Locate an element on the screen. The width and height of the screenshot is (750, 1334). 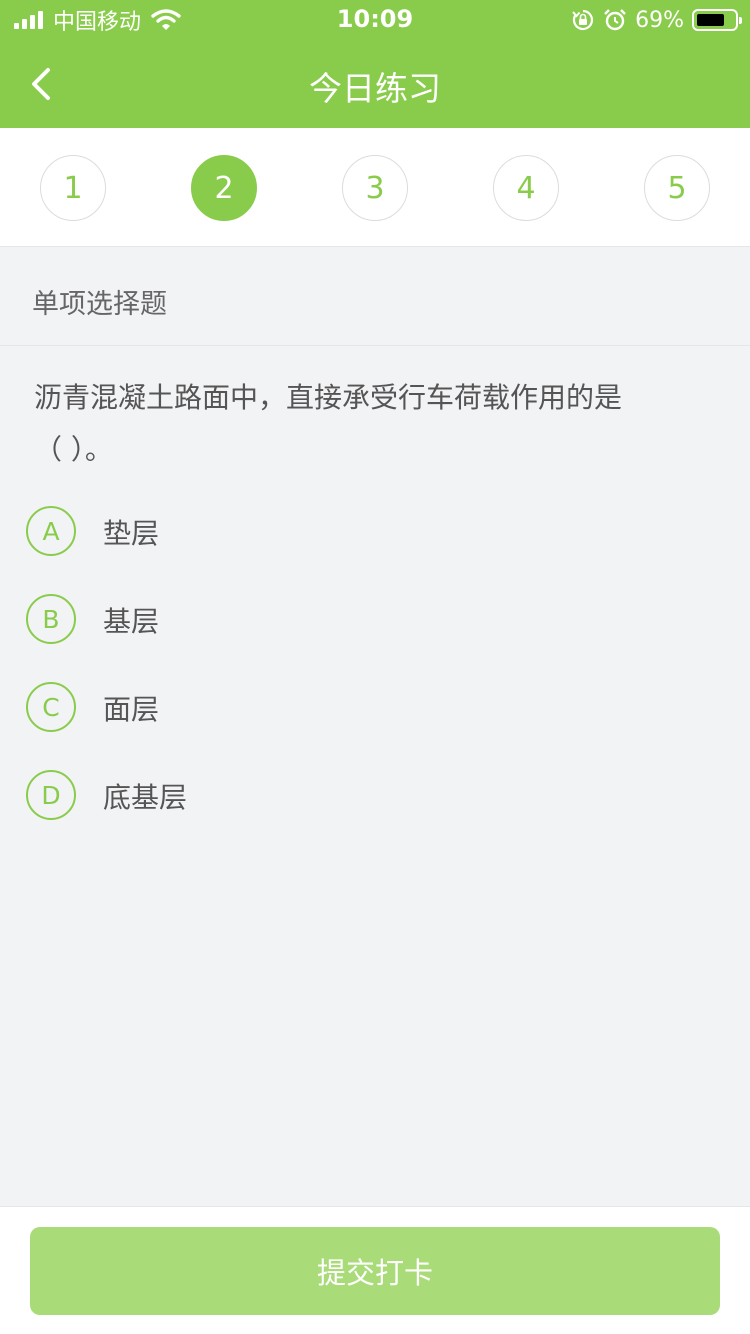
question-stem: 沥青混凝土路面中，直接承受行车荷载作用的是 （ ）。 is located at coordinates (379, 424).